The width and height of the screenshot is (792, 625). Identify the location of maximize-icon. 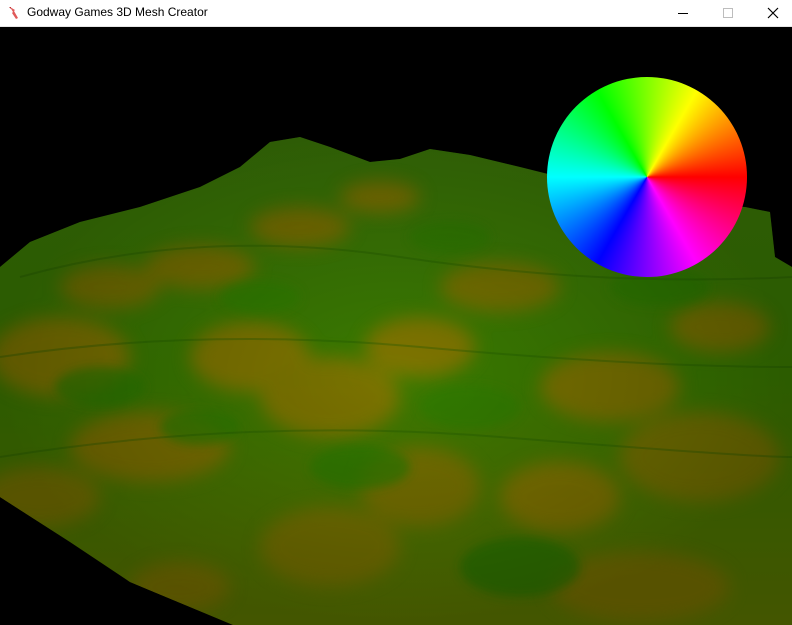
(728, 13).